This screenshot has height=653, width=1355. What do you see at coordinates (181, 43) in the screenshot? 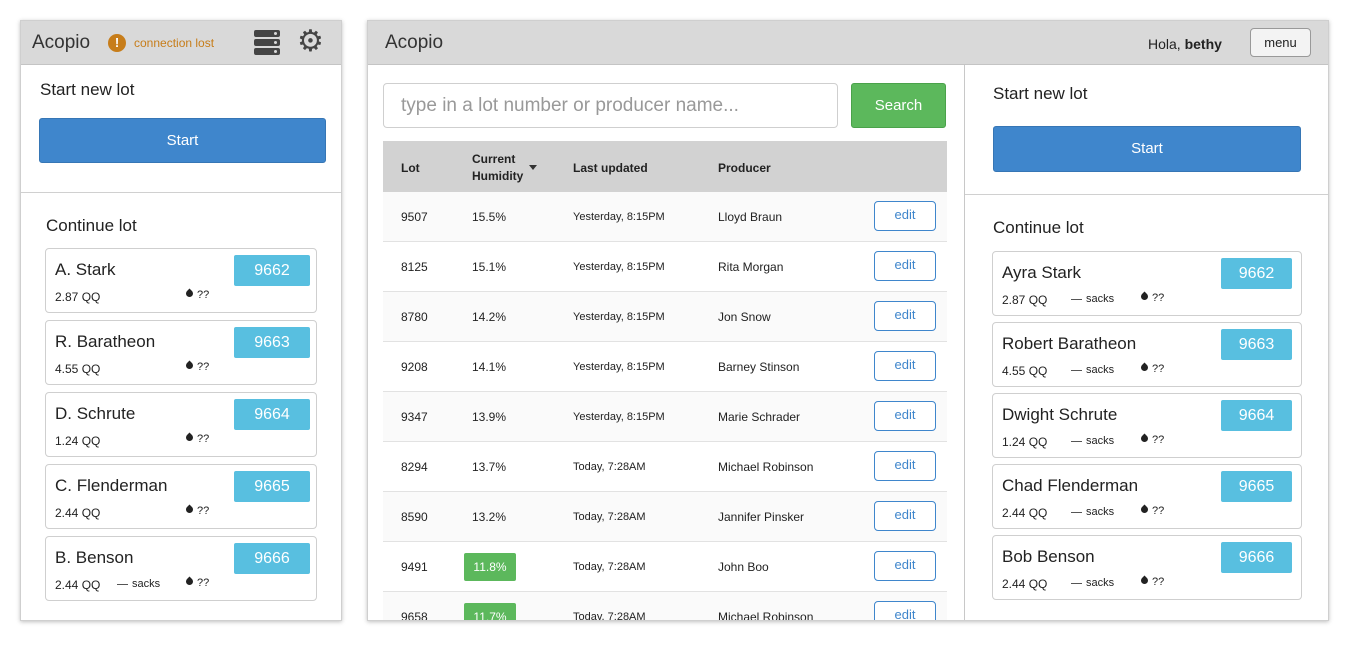
I see `mobile-topbar: Acopio ! connection lost ⚙` at bounding box center [181, 43].